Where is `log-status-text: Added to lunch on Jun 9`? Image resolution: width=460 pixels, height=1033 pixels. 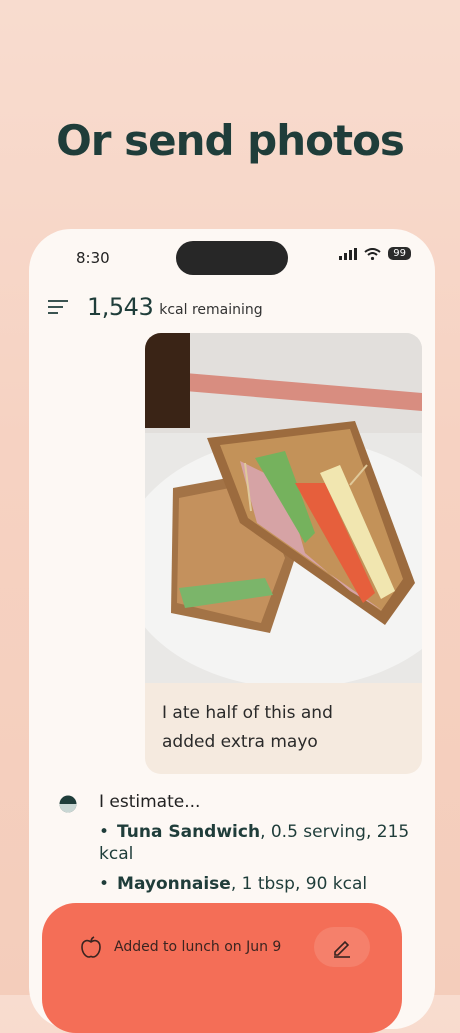
log-status-text: Added to lunch on Jun 9 is located at coordinates (198, 947).